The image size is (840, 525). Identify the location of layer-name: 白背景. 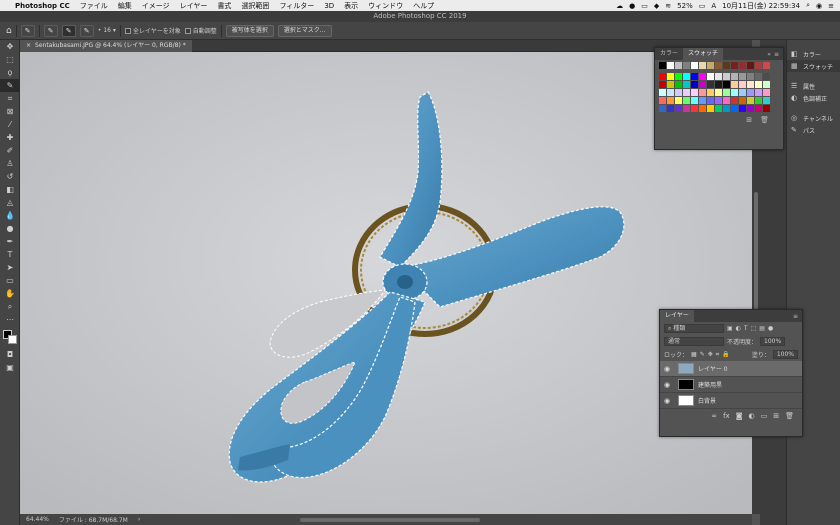
(707, 400).